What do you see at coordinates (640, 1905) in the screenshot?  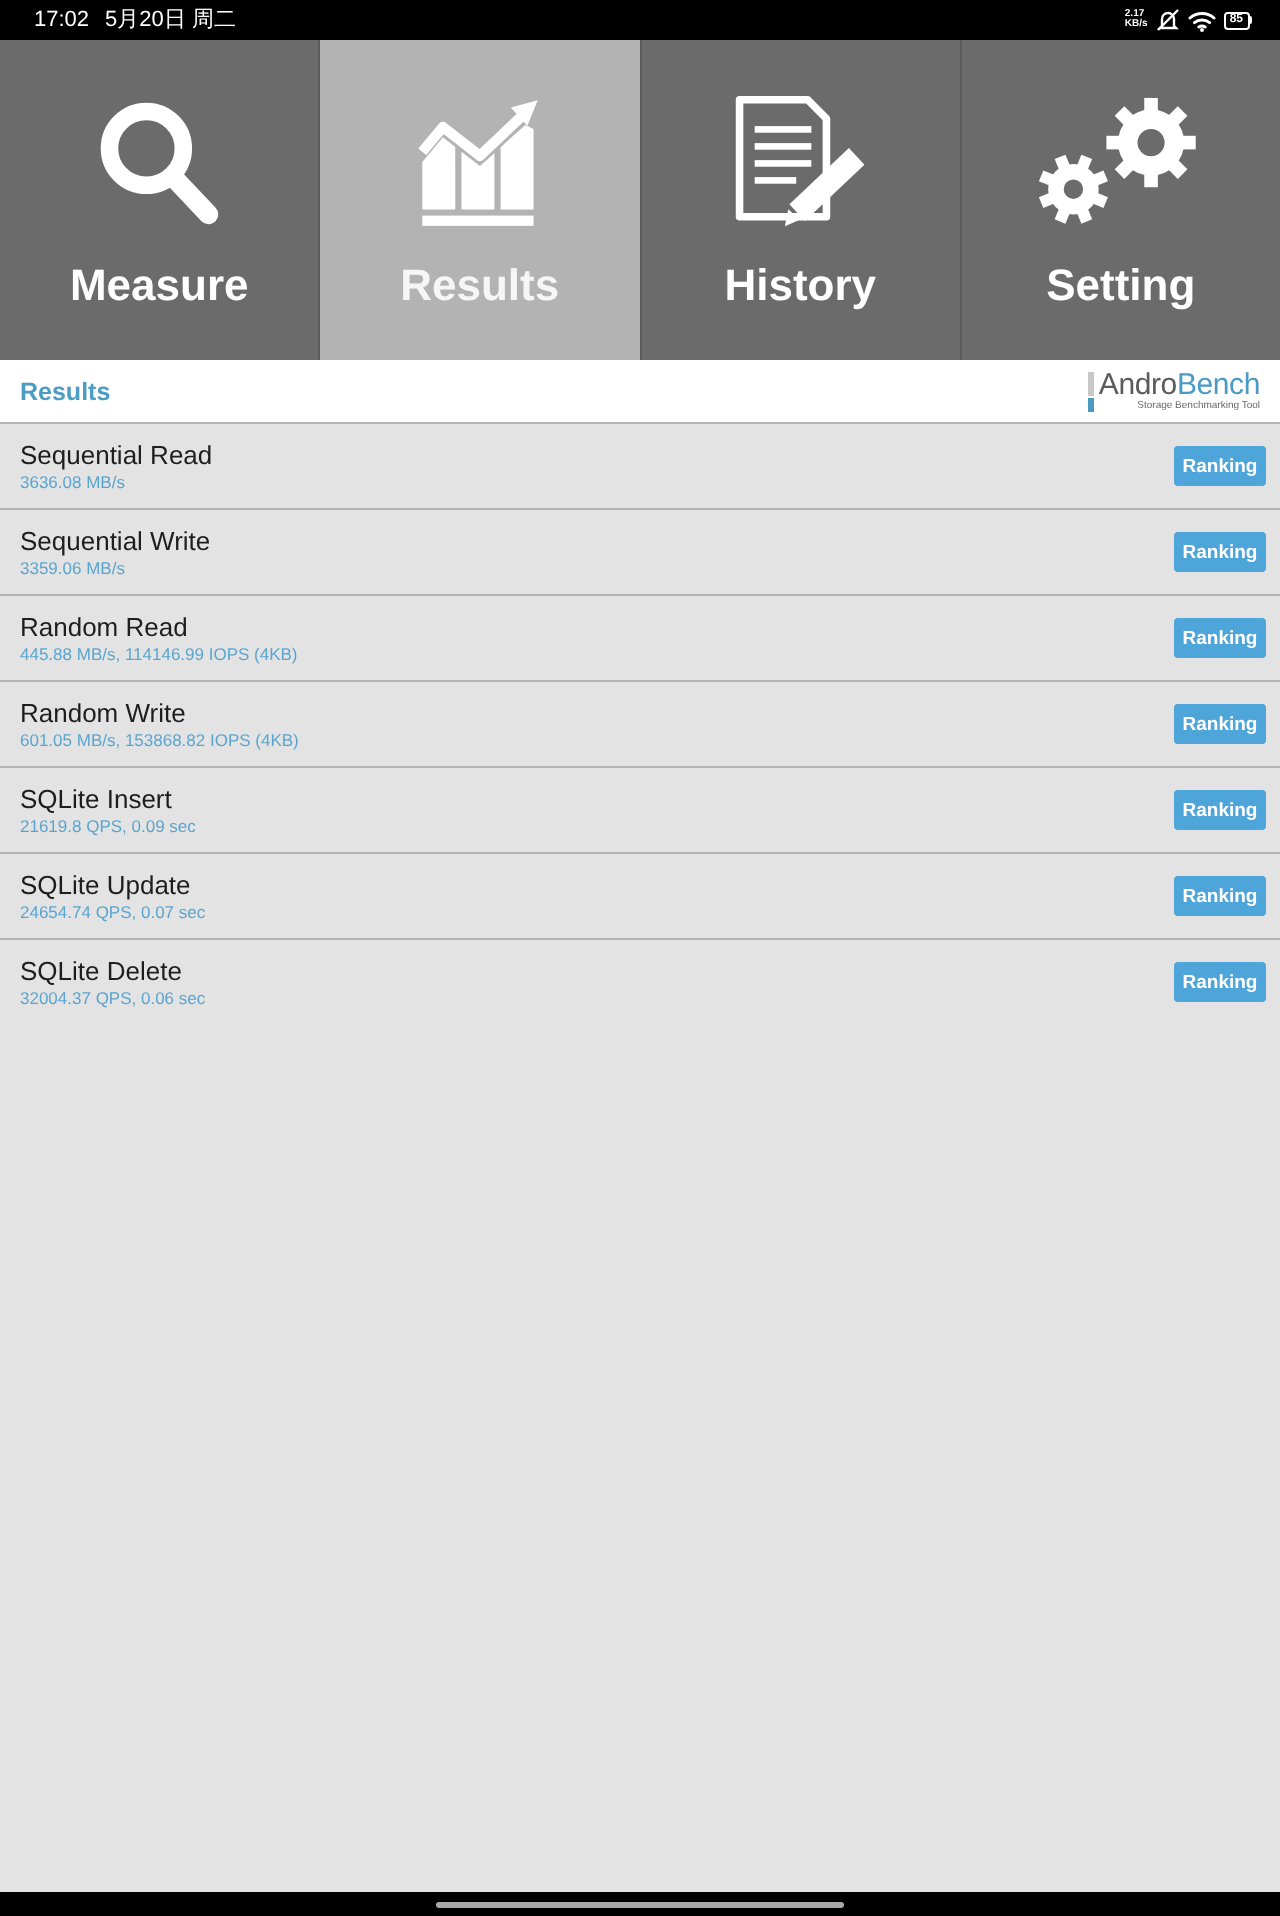 I see `home-indicator` at bounding box center [640, 1905].